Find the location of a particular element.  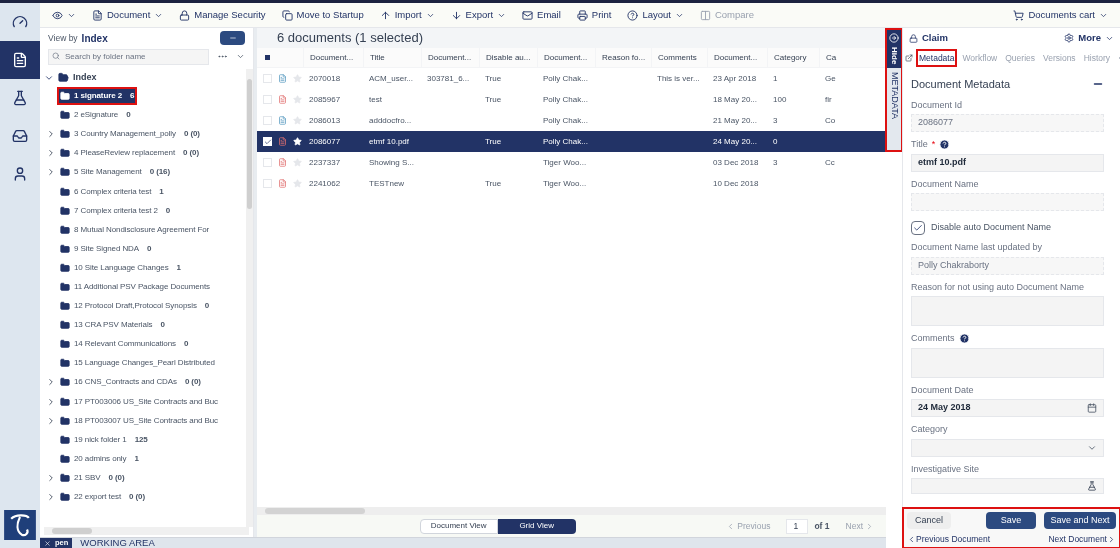

table-row: 2241062 TESTnew True Tiger Woo... 10 Dec 2018 is located at coordinates (571, 183).